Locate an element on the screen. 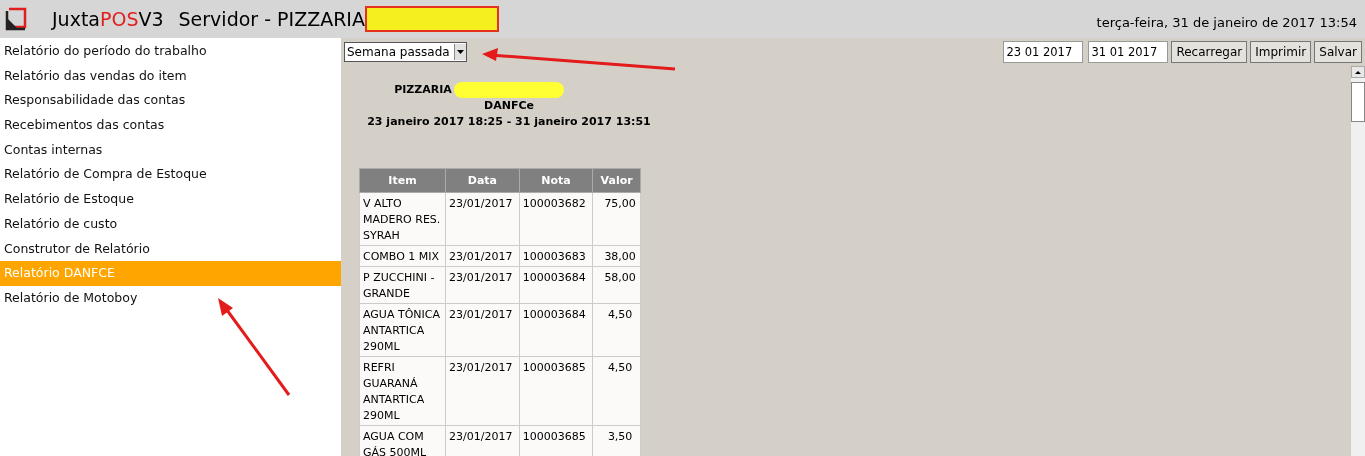  column-header: Data is located at coordinates (482, 180).